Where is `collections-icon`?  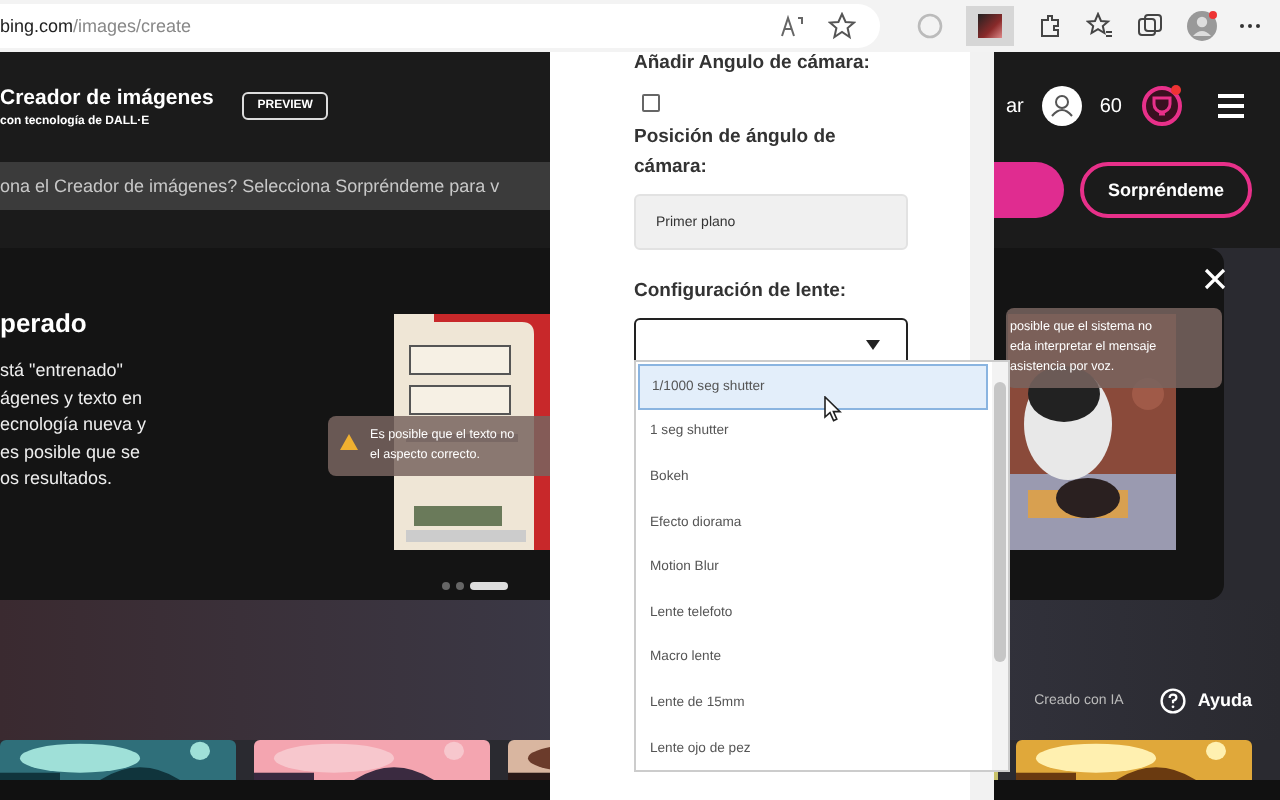
collections-icon is located at coordinates (1150, 26).